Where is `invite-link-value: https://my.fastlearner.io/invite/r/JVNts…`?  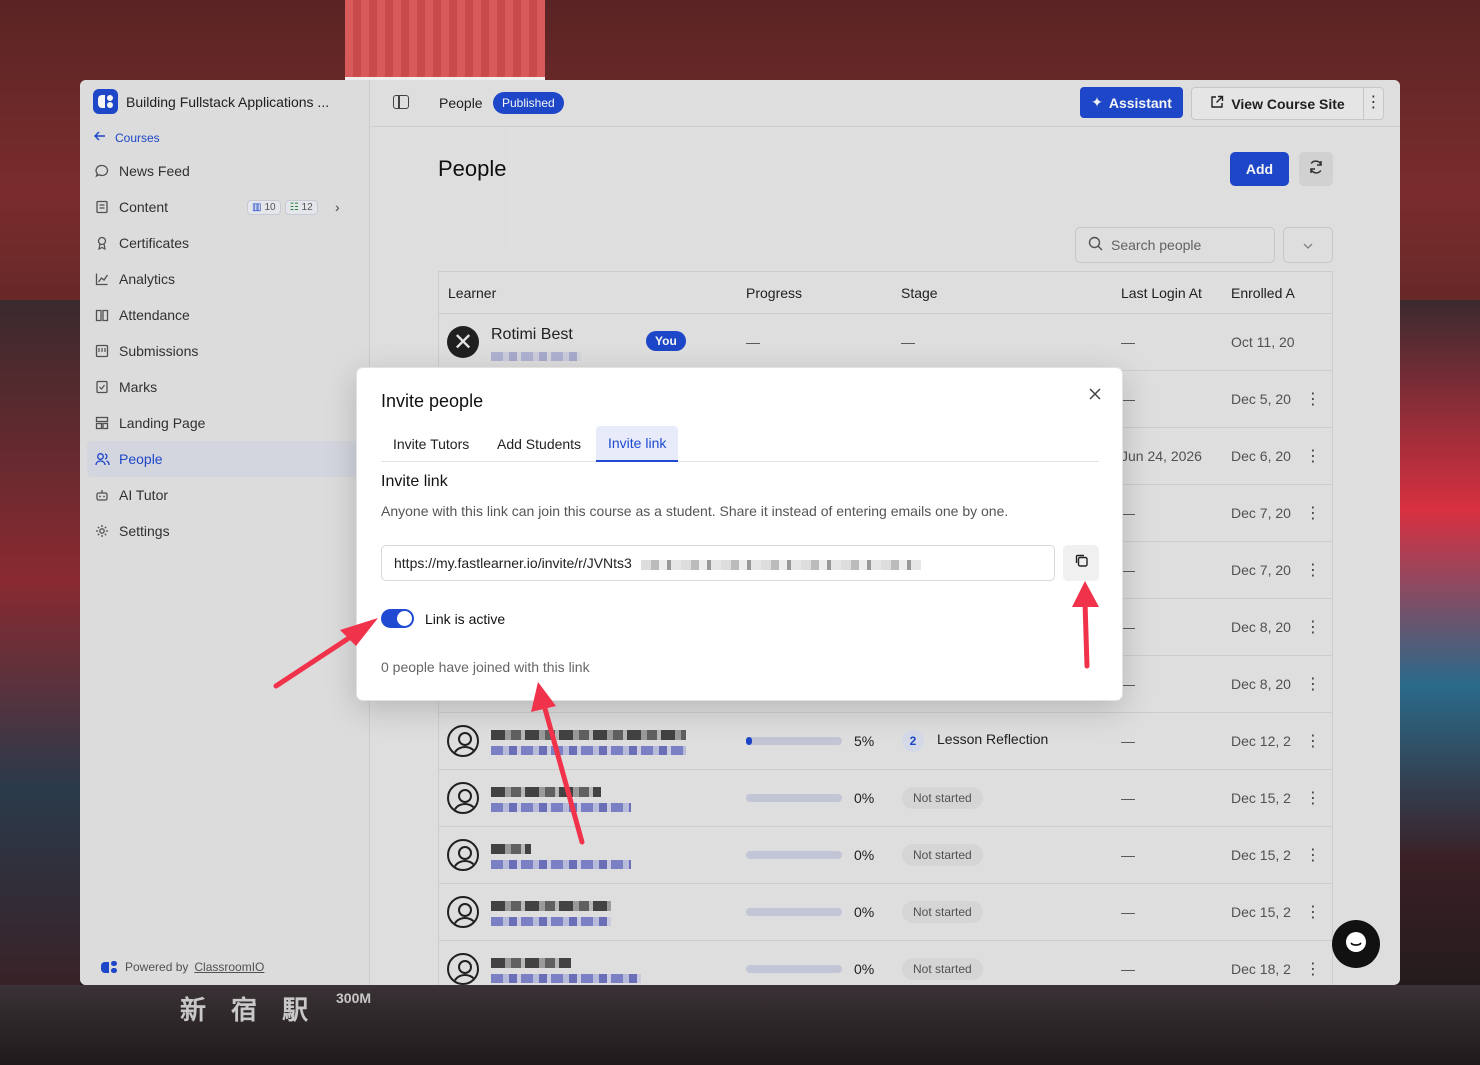 invite-link-value: https://my.fastlearner.io/invite/r/JVNts… is located at coordinates (513, 563).